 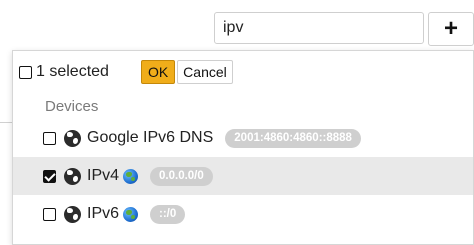 I want to click on select-all-checkbox, so click(x=25, y=72).